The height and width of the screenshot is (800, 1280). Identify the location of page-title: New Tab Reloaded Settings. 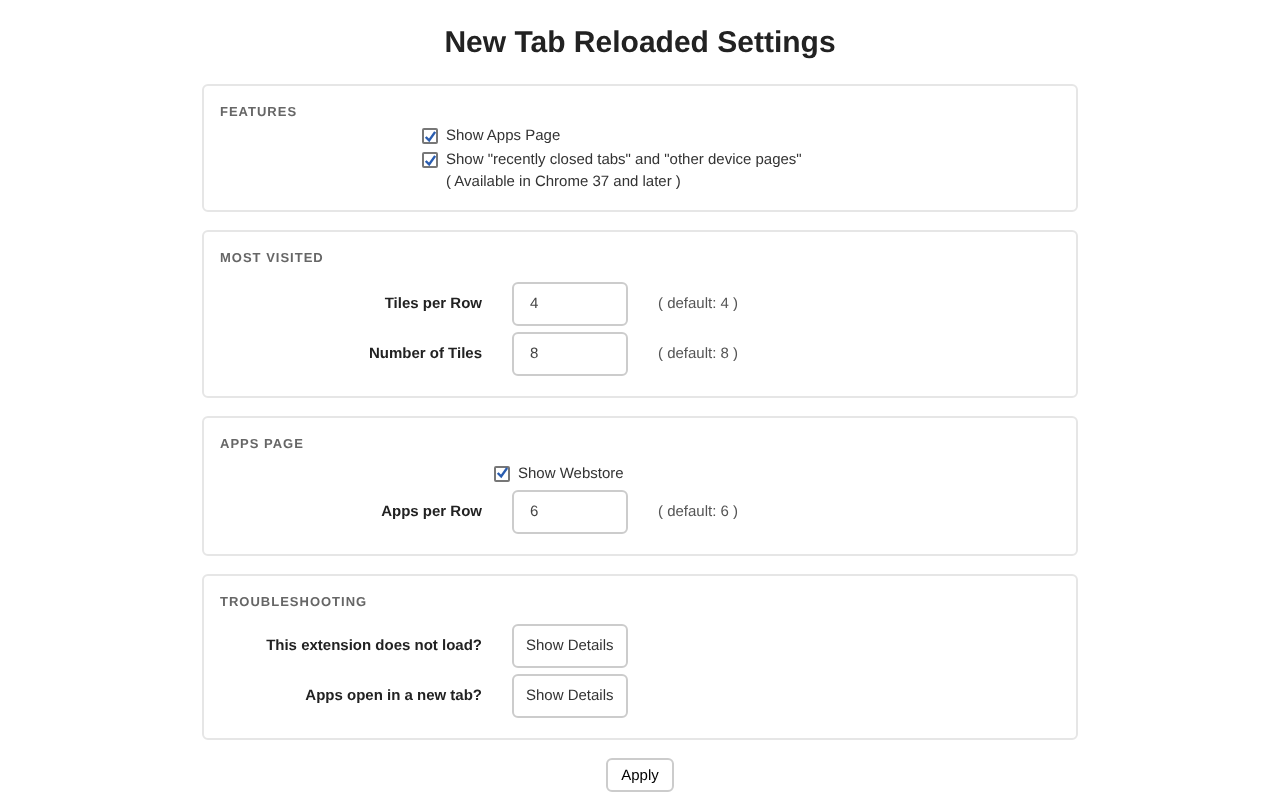
(640, 44).